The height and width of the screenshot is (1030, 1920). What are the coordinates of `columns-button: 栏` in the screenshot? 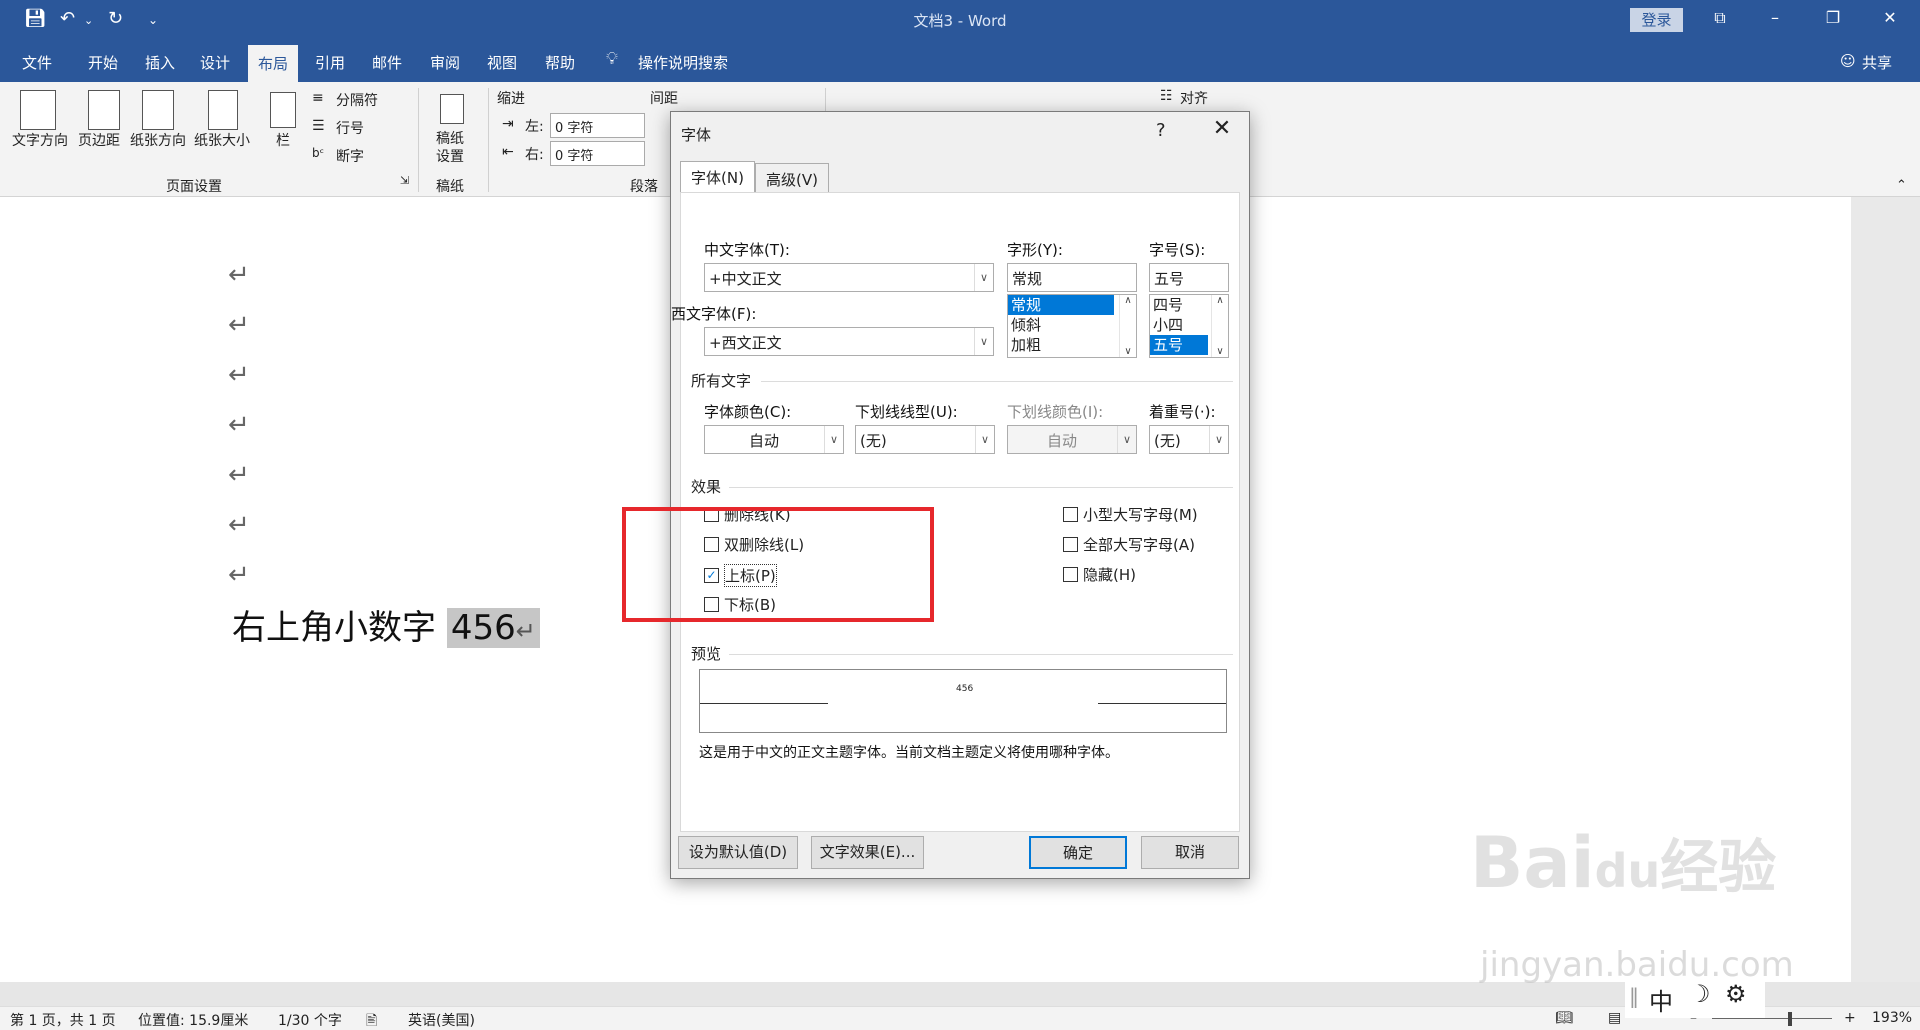 It's located at (283, 140).